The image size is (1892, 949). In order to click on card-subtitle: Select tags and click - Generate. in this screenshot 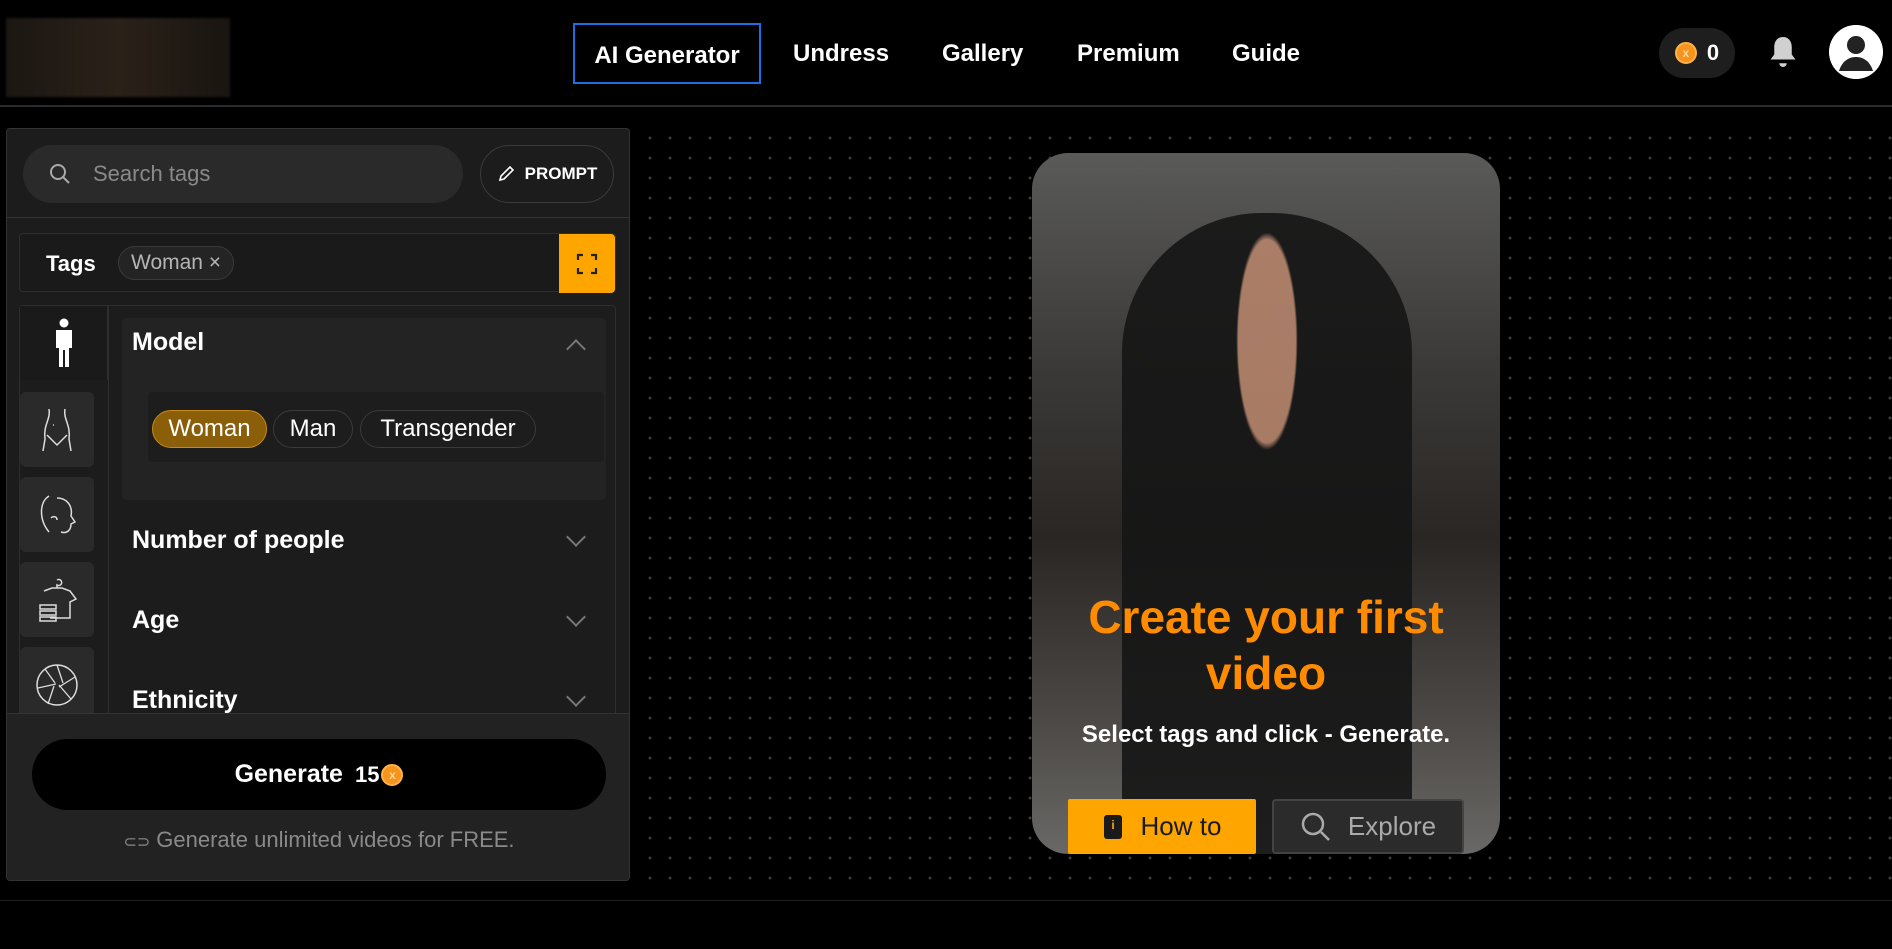, I will do `click(1266, 734)`.